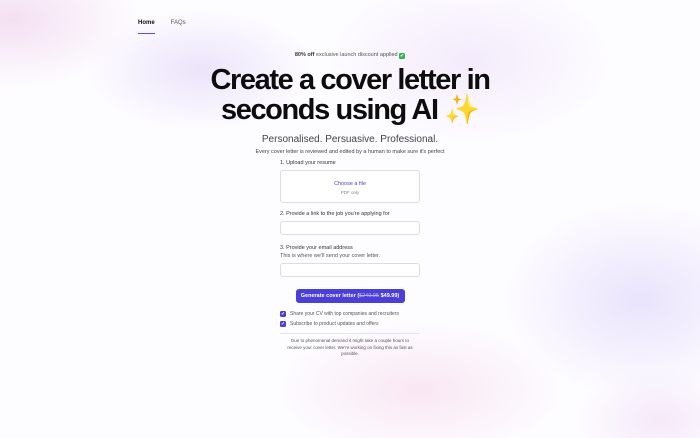 The height and width of the screenshot is (438, 700). I want to click on job-link-input, so click(350, 228).